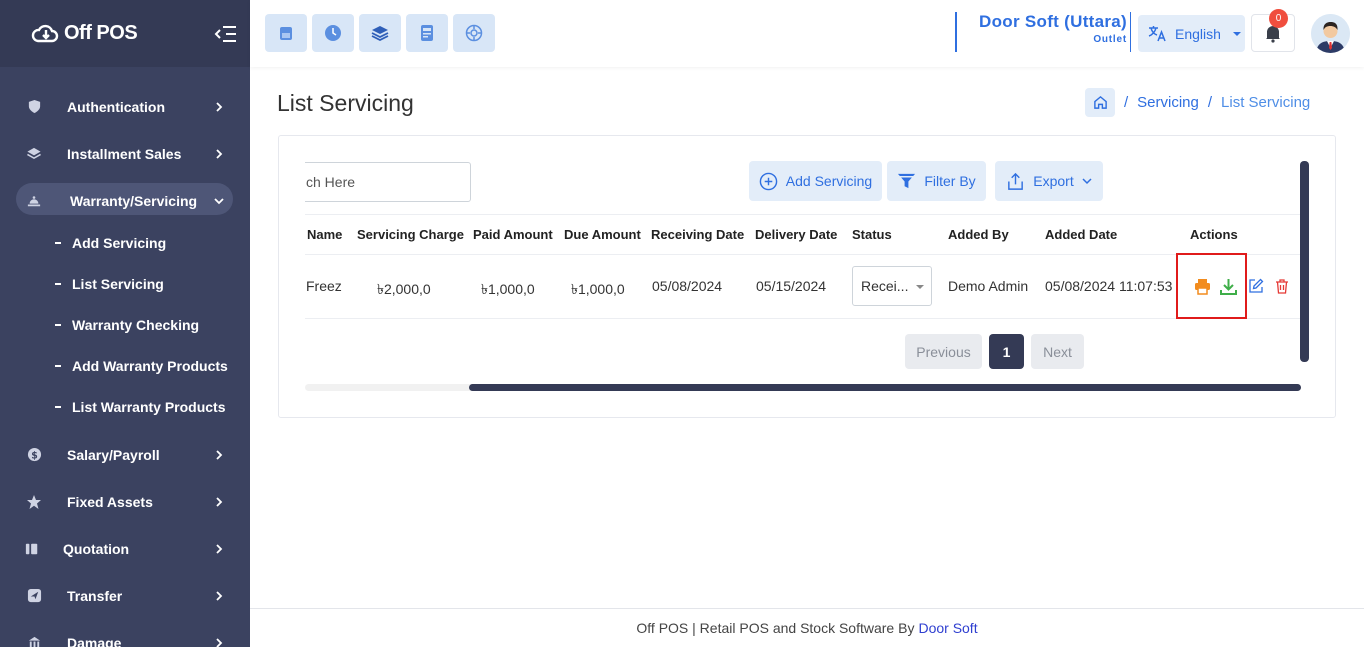 The image size is (1364, 647). I want to click on quick-stack-button, so click(380, 33).